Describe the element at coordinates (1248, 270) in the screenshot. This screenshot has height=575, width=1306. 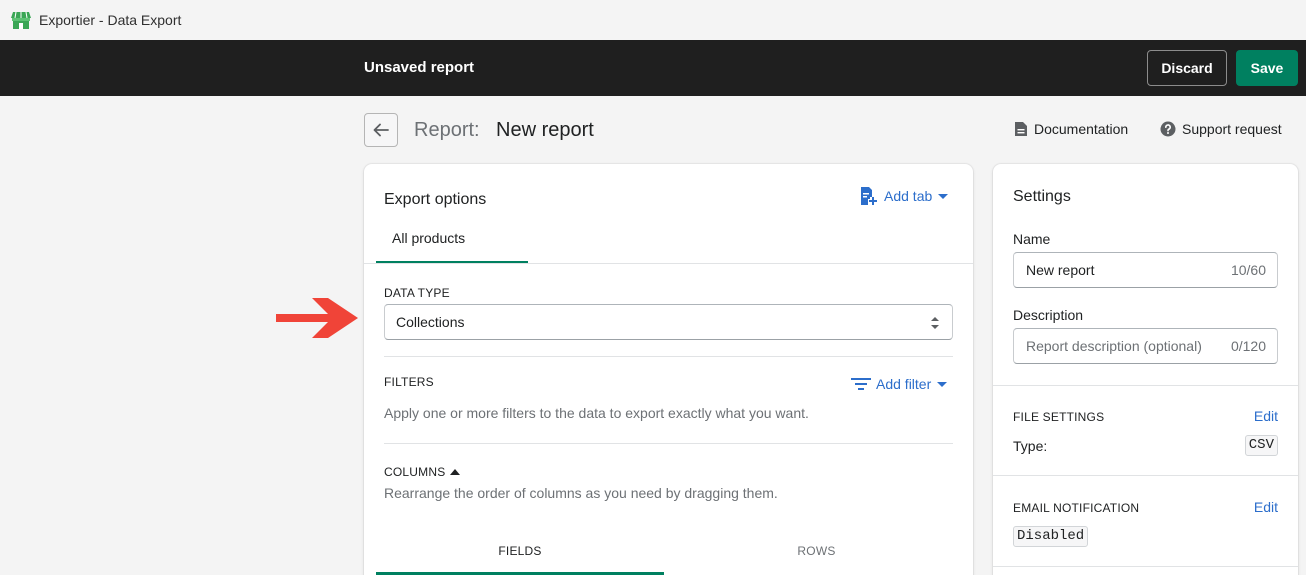
I see `name-char-count: 10/60` at that location.